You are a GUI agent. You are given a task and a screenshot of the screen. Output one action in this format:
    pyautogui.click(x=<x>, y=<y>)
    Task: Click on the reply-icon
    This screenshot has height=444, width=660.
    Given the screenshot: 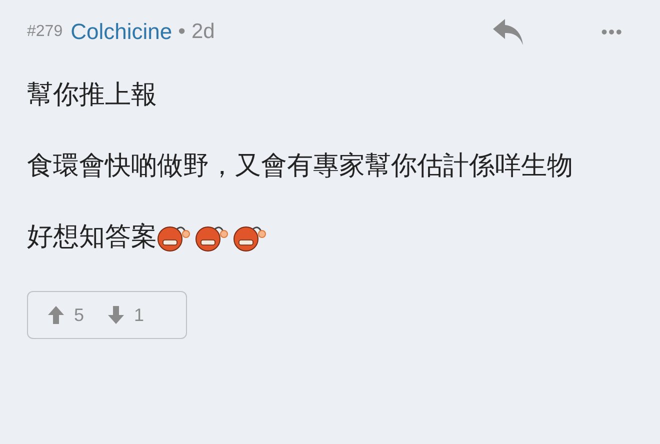 What is the action you would take?
    pyautogui.click(x=508, y=32)
    